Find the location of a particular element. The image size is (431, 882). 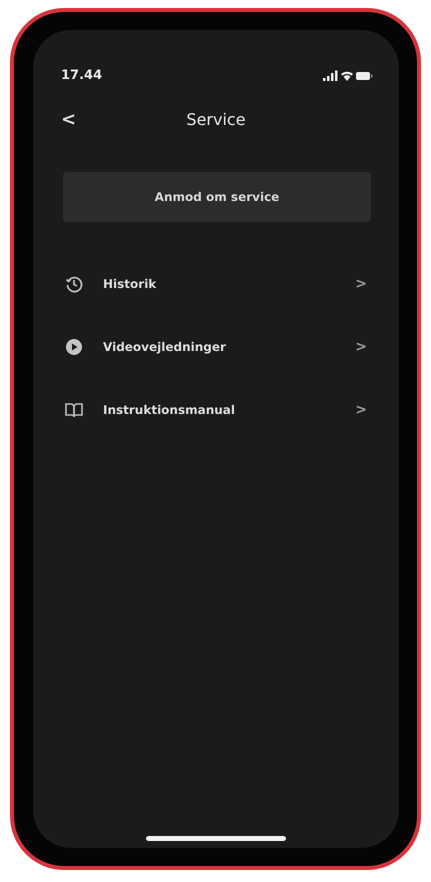

book-icon is located at coordinates (74, 410).